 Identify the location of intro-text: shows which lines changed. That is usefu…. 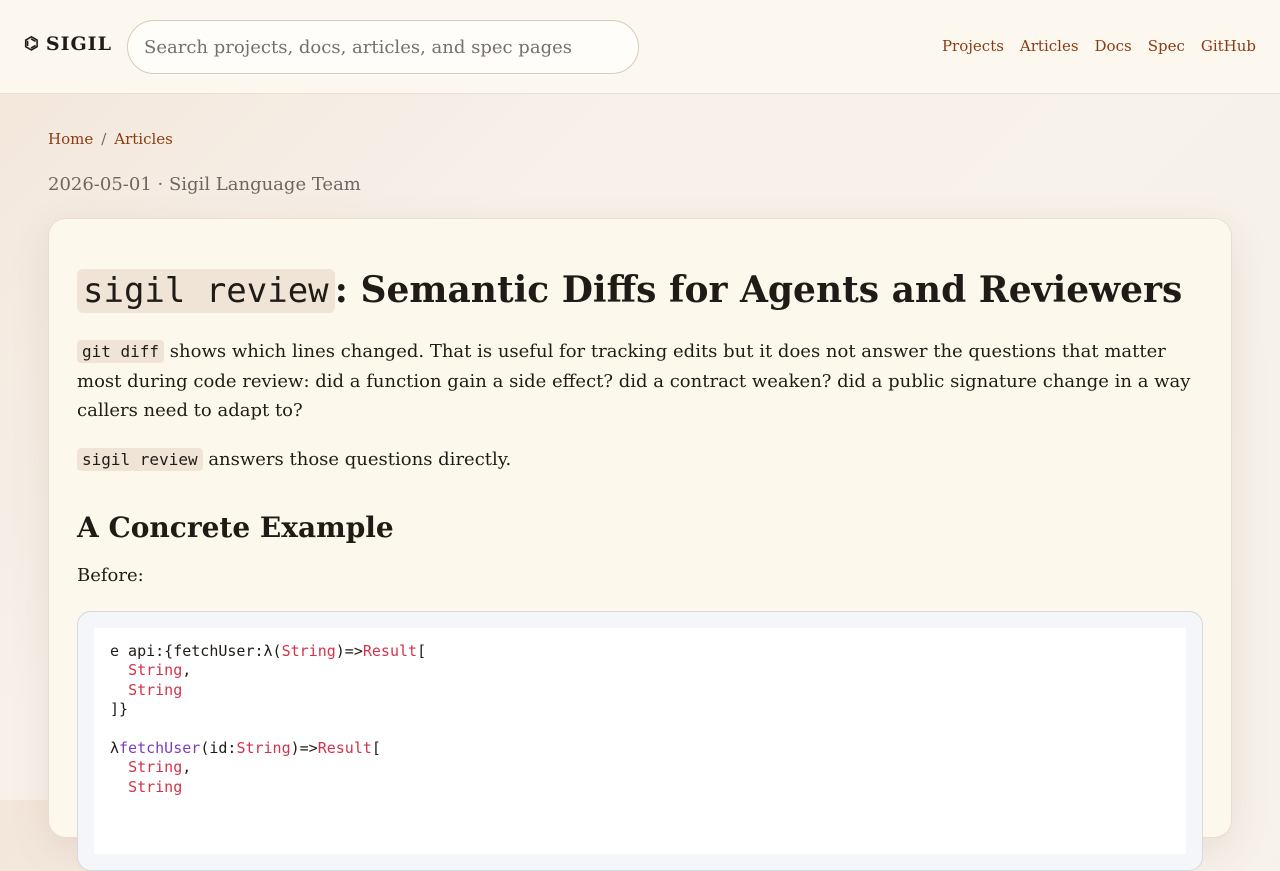
(634, 381).